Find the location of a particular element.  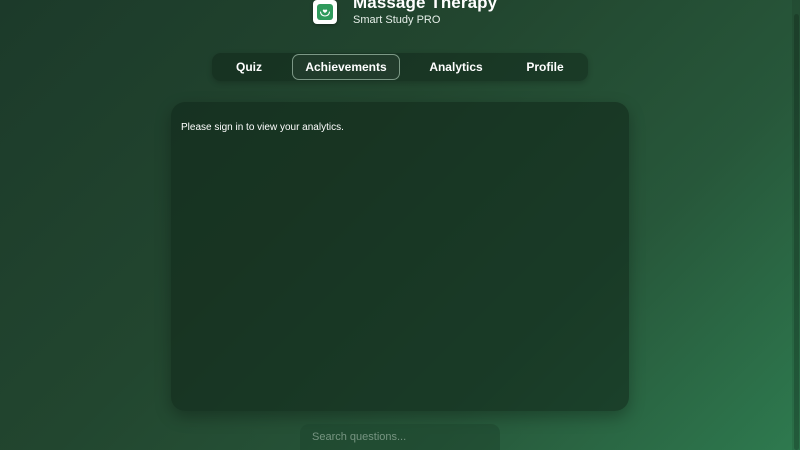

search-input is located at coordinates (400, 437).